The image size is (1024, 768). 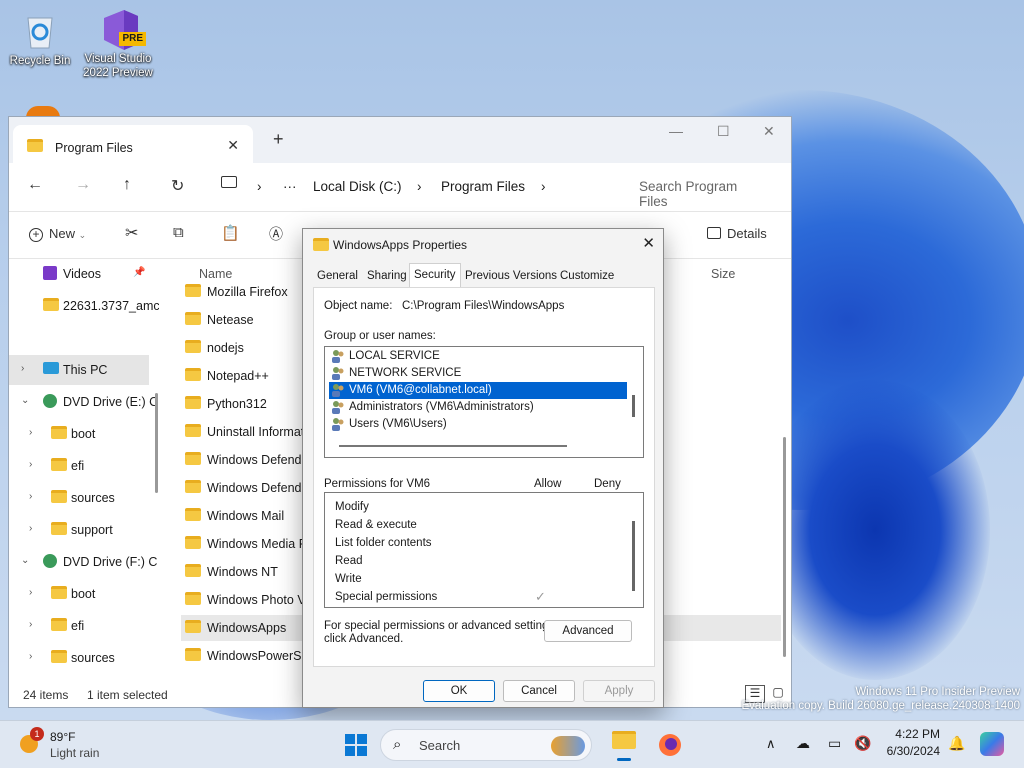 I want to click on desktop-icon-visual-studio: PRE Visual Studio 2022 Preview, so click(x=118, y=44).